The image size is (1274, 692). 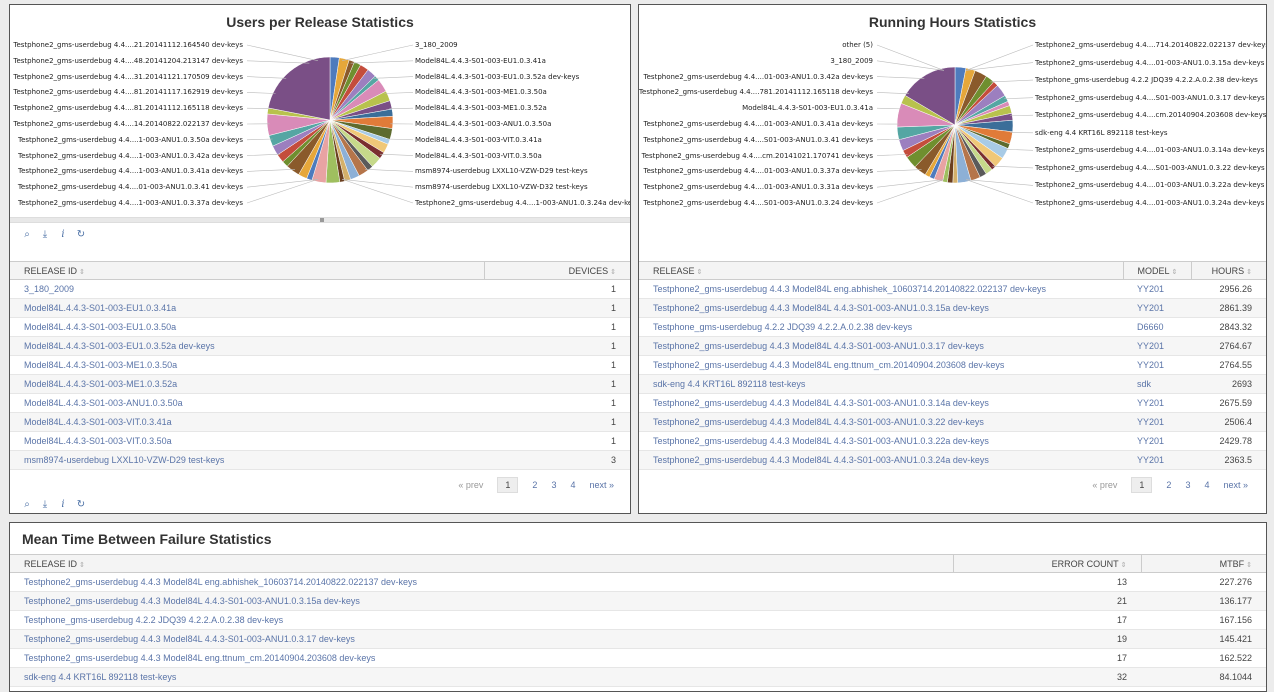 I want to click on table-row: Model84L.4.4.3-S01-003-VIT.0.3.50a1, so click(x=320, y=441).